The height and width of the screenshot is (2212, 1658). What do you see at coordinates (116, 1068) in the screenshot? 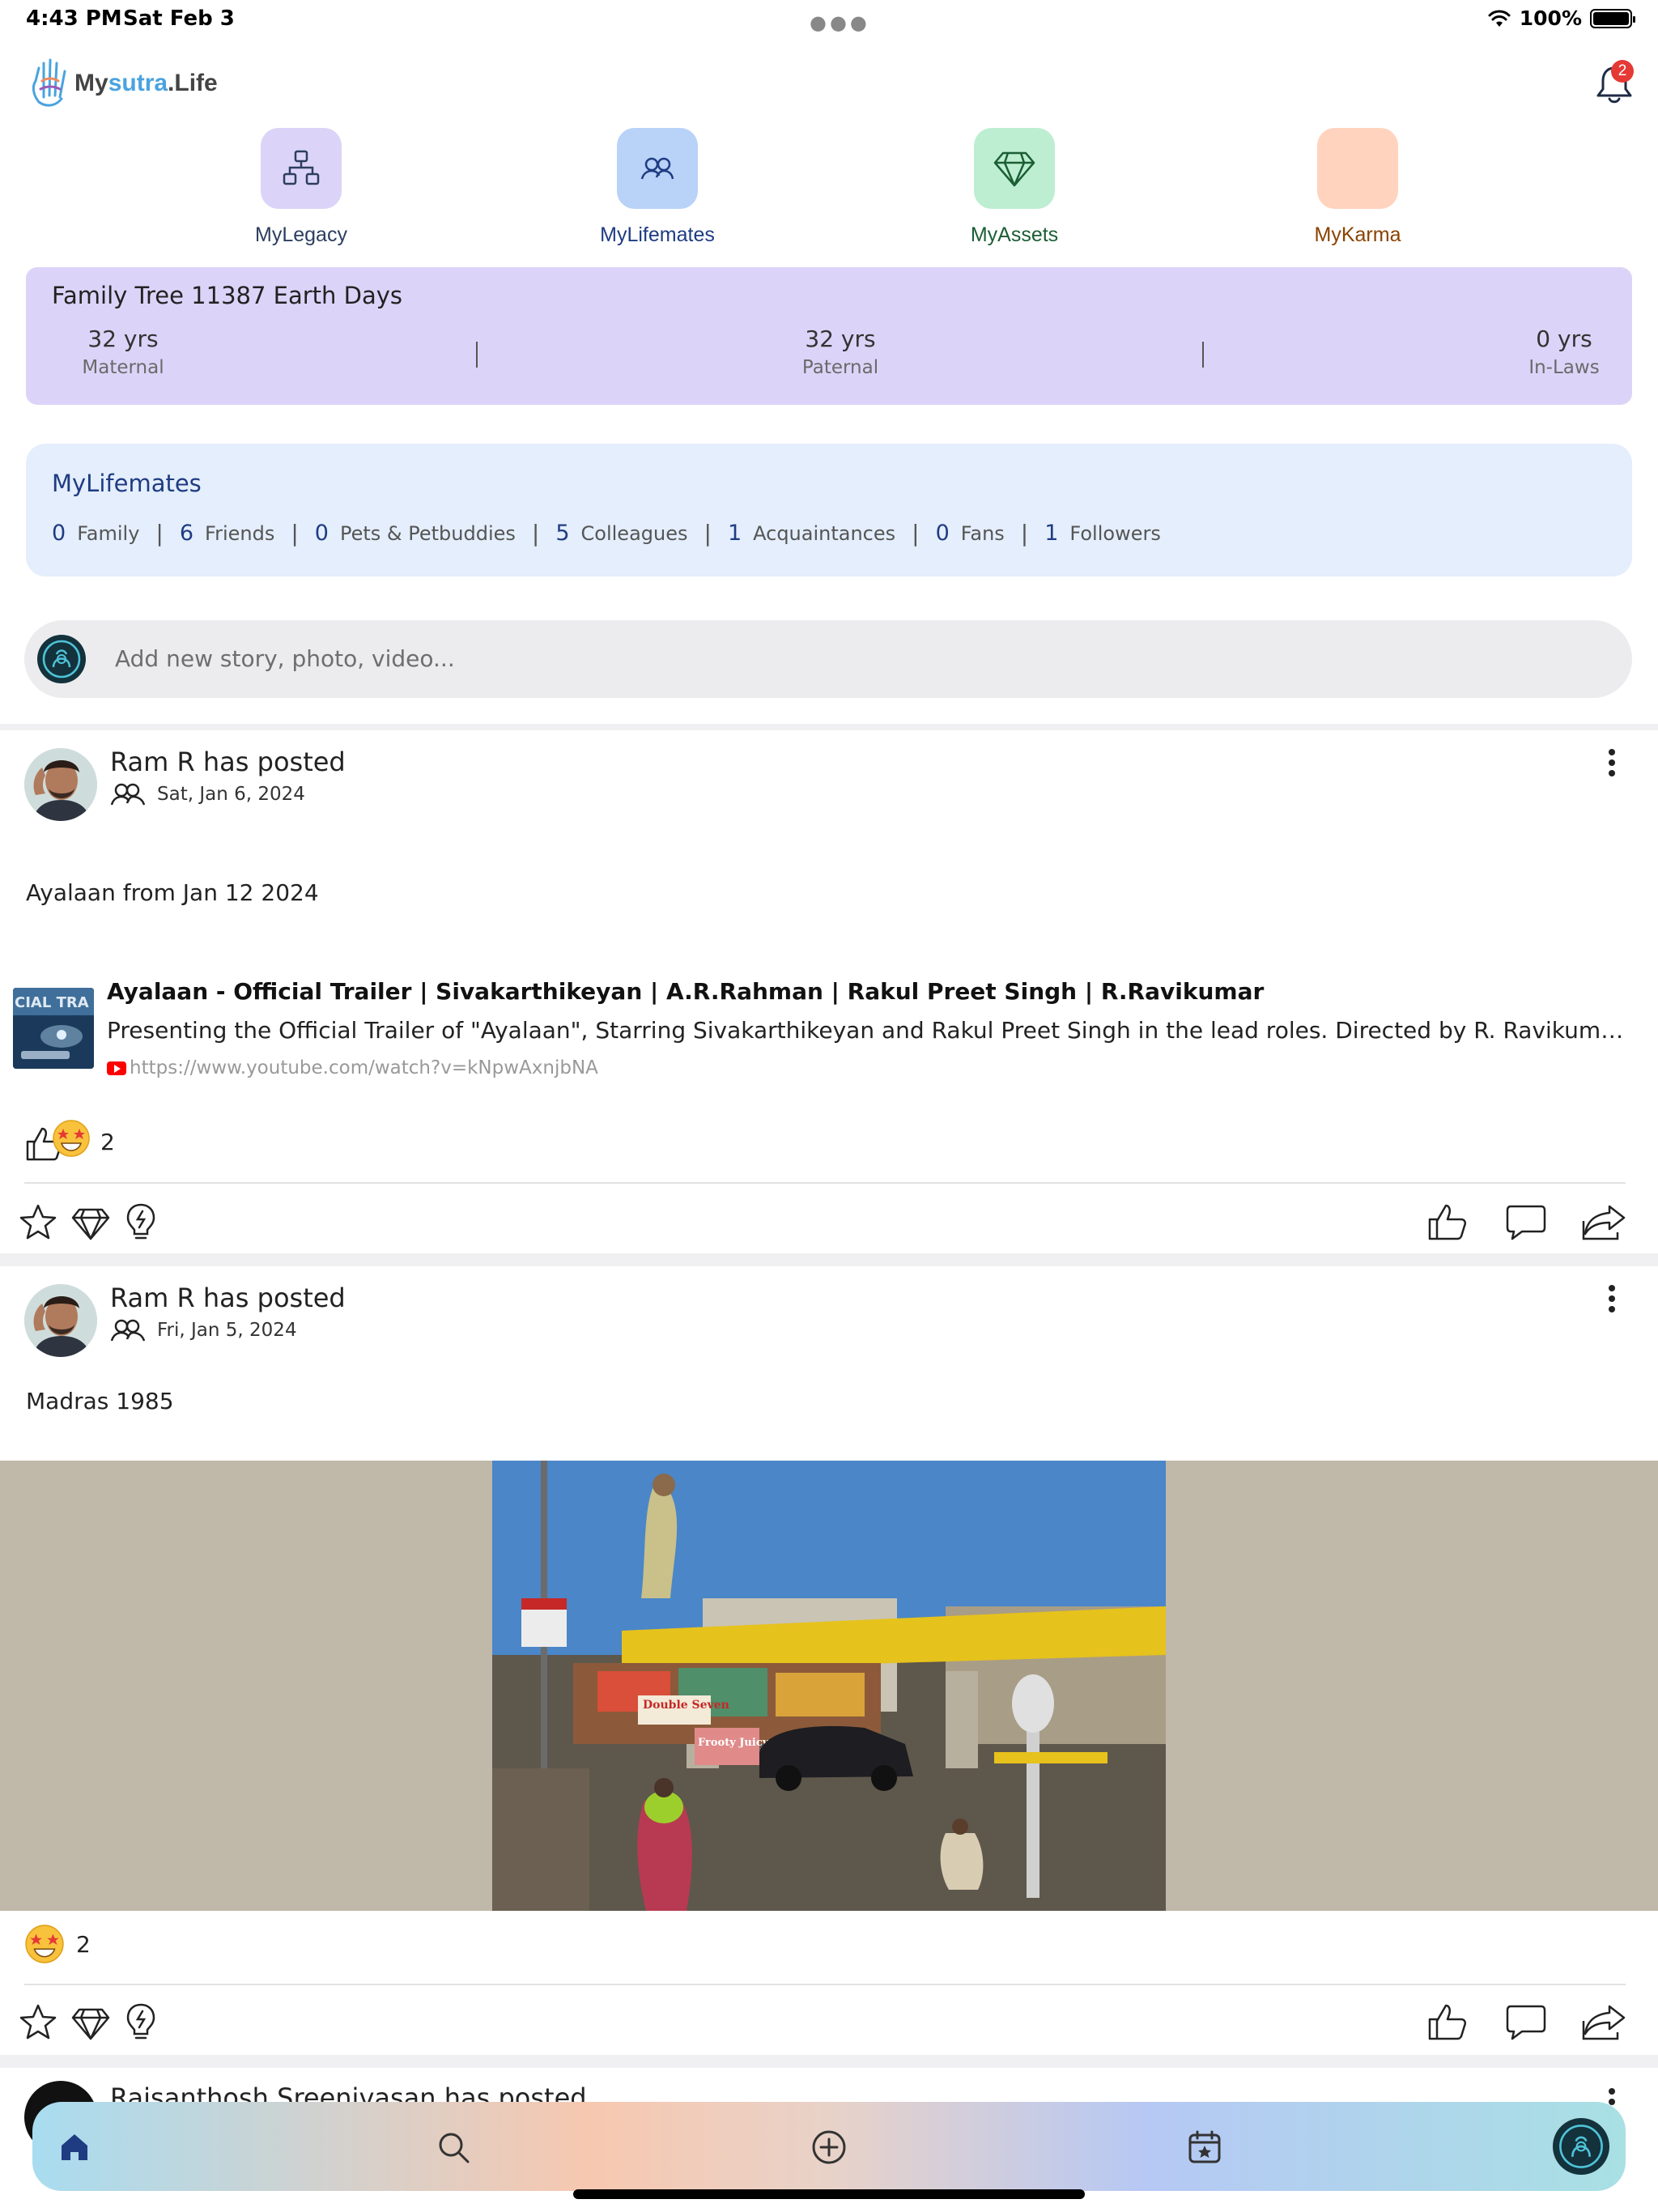
I see `youtube-icon` at bounding box center [116, 1068].